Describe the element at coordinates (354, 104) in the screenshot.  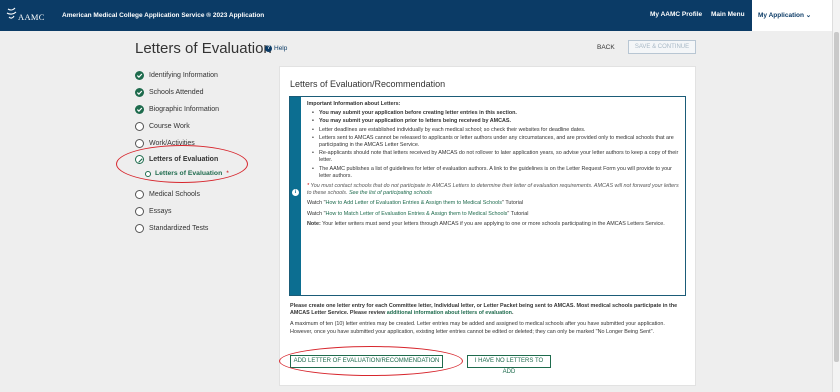
I see `info-heading: Important Information about Letters:` at that location.